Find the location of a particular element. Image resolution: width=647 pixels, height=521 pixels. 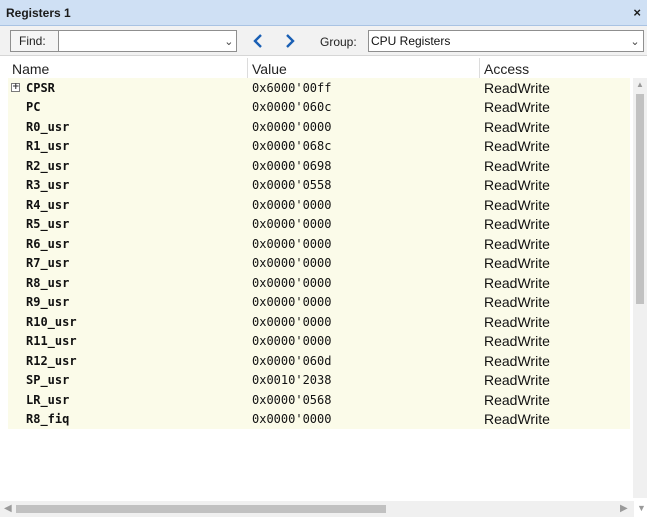

column-header-name: Name is located at coordinates (128, 69).